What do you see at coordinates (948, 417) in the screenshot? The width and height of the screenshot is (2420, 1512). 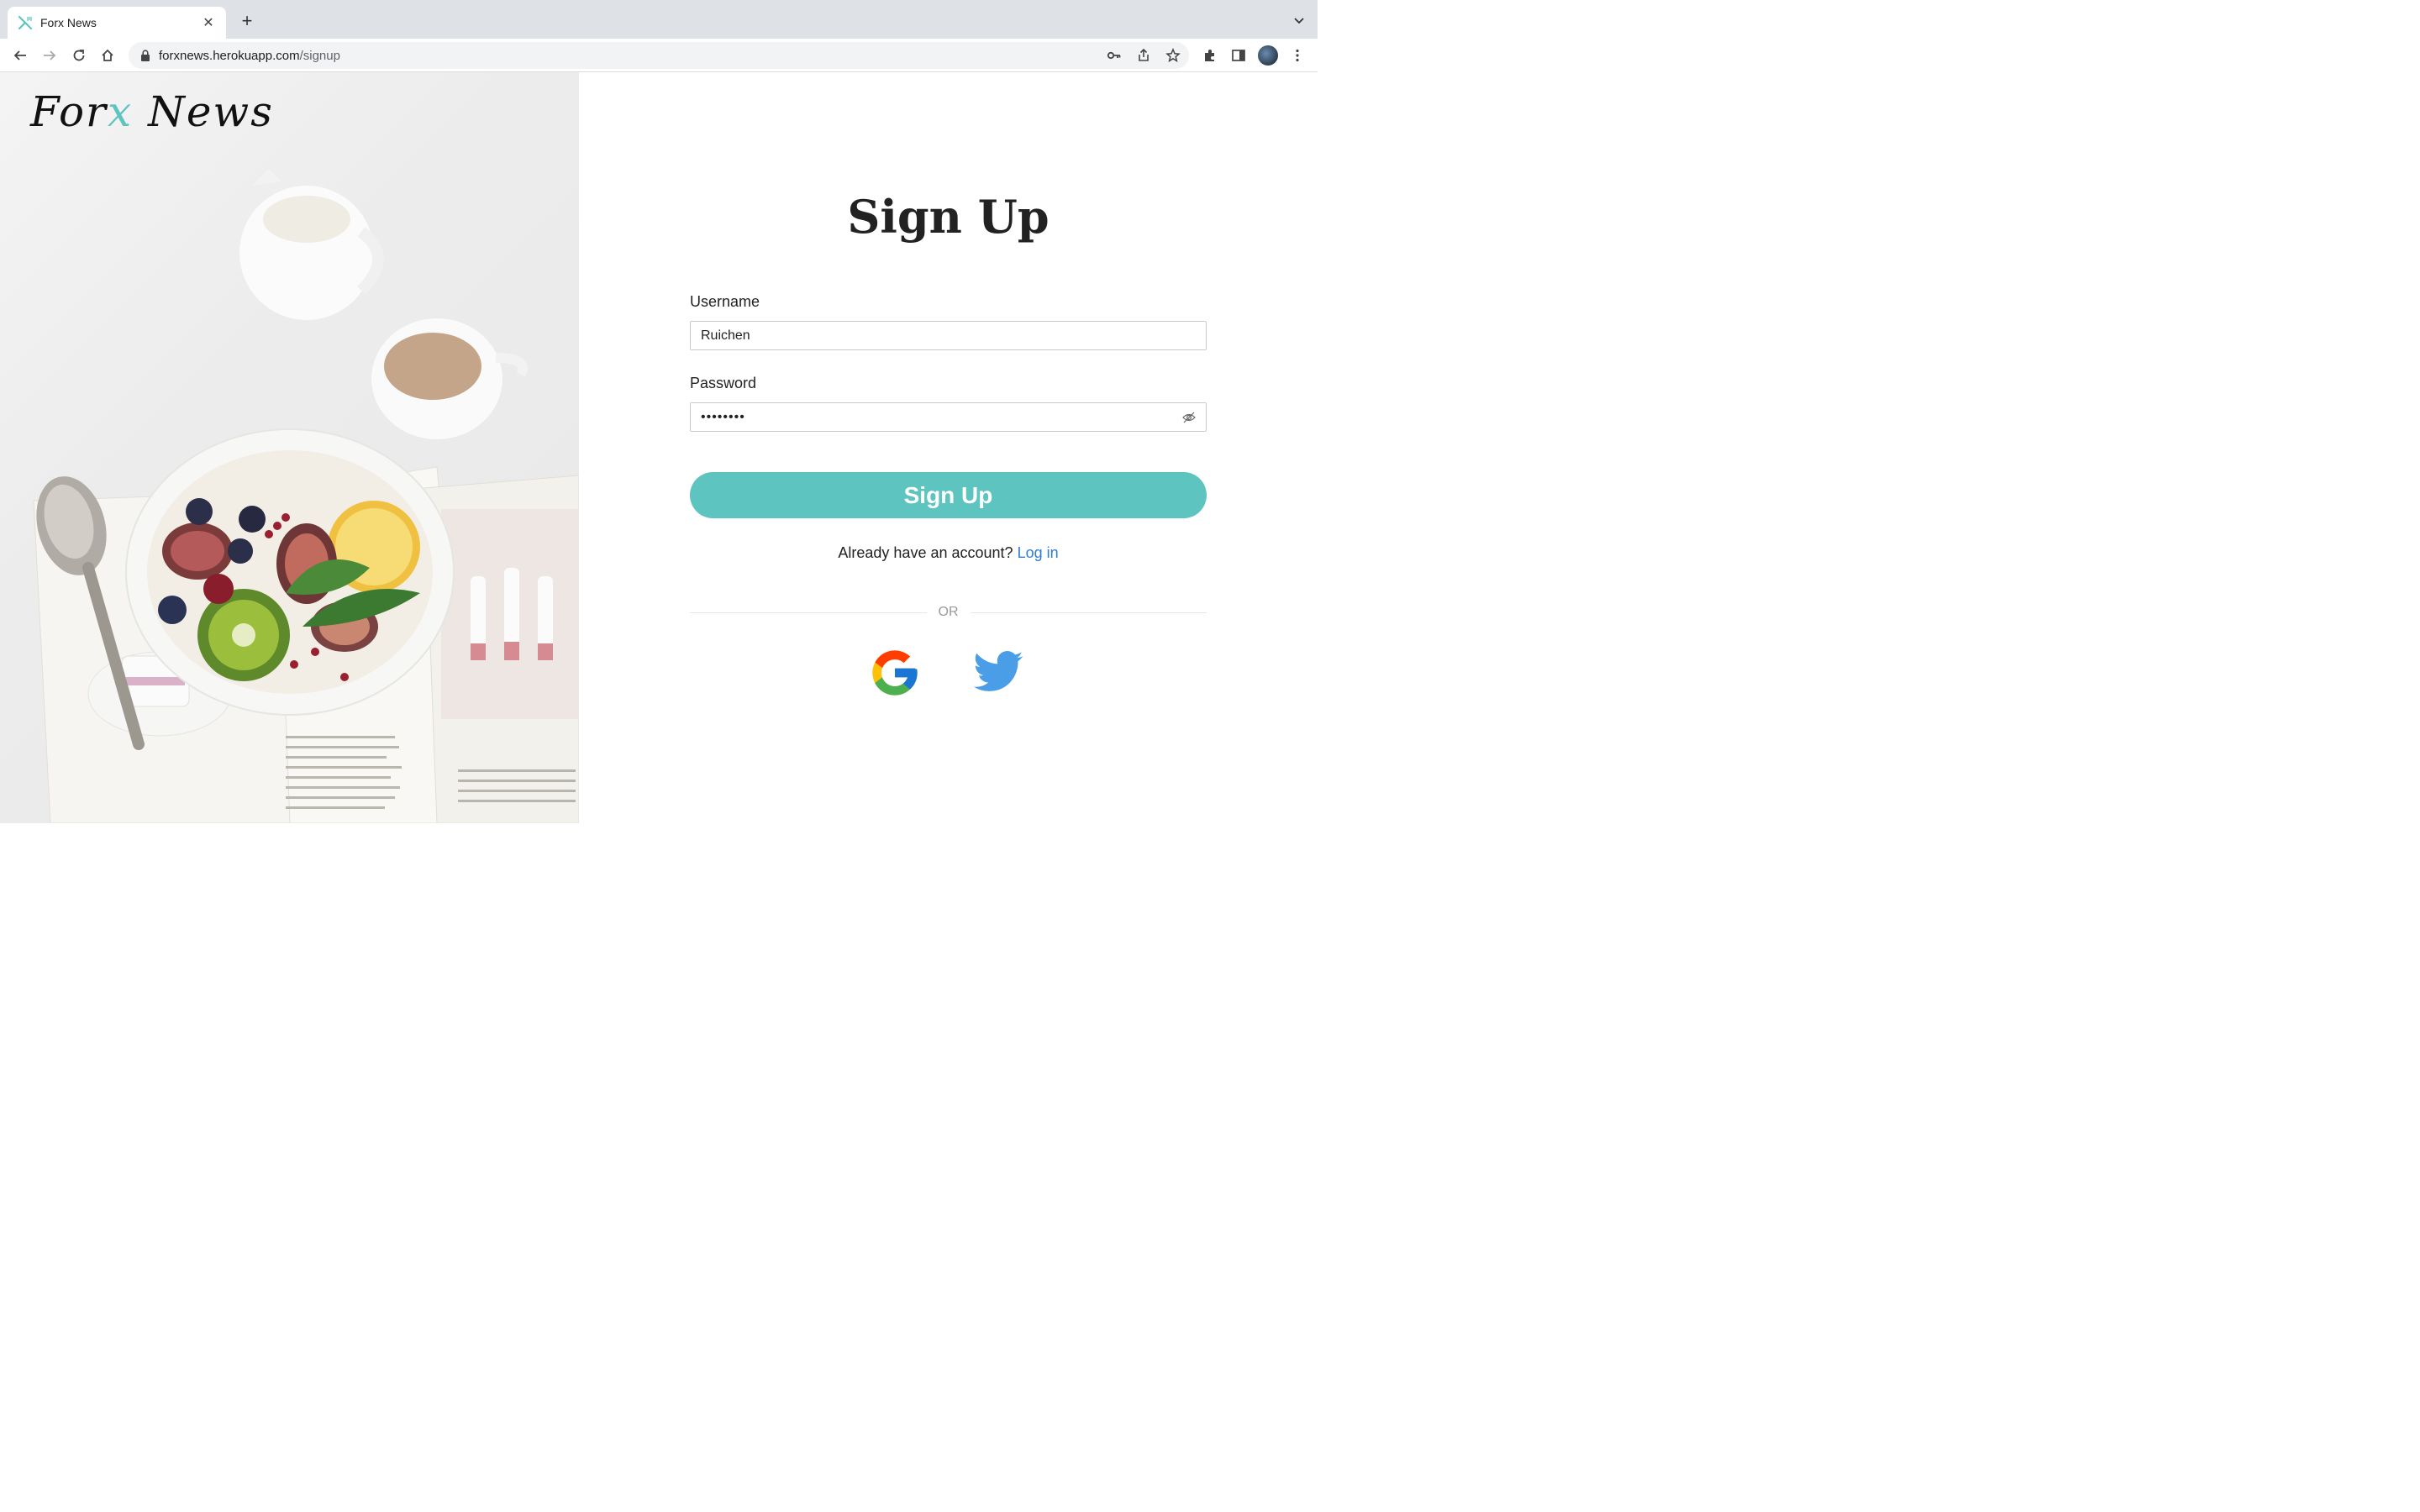 I see `password-field: ••••••••` at bounding box center [948, 417].